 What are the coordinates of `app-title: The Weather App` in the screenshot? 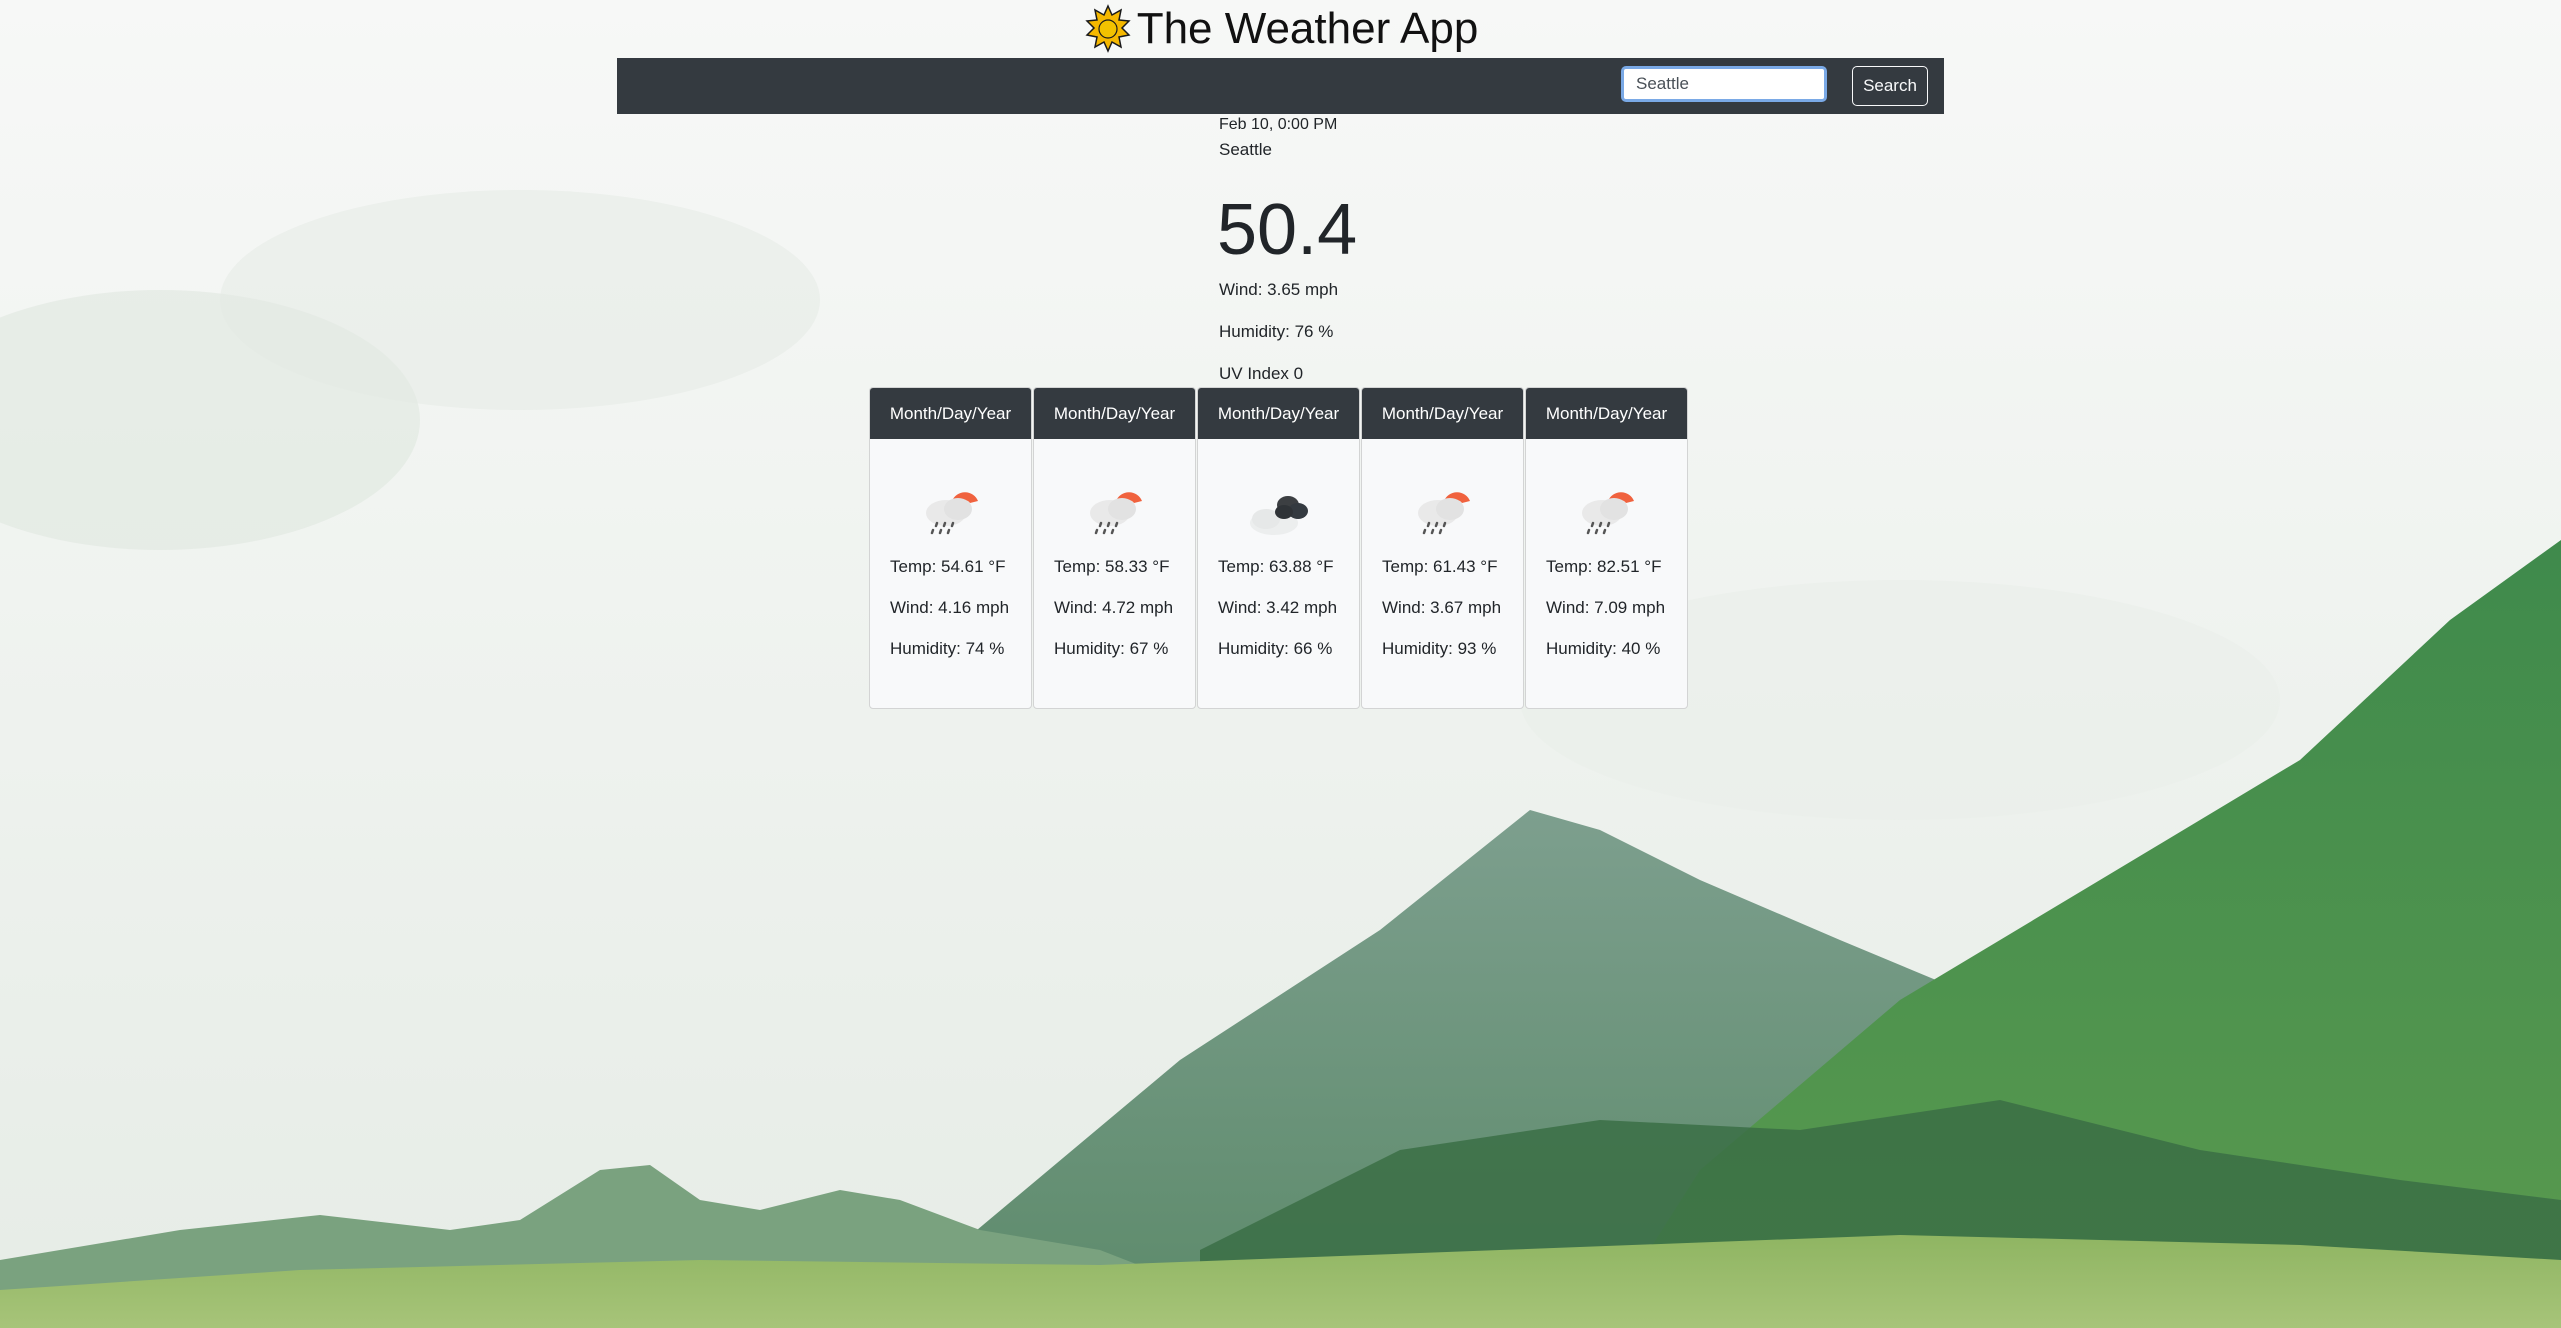 It's located at (1307, 28).